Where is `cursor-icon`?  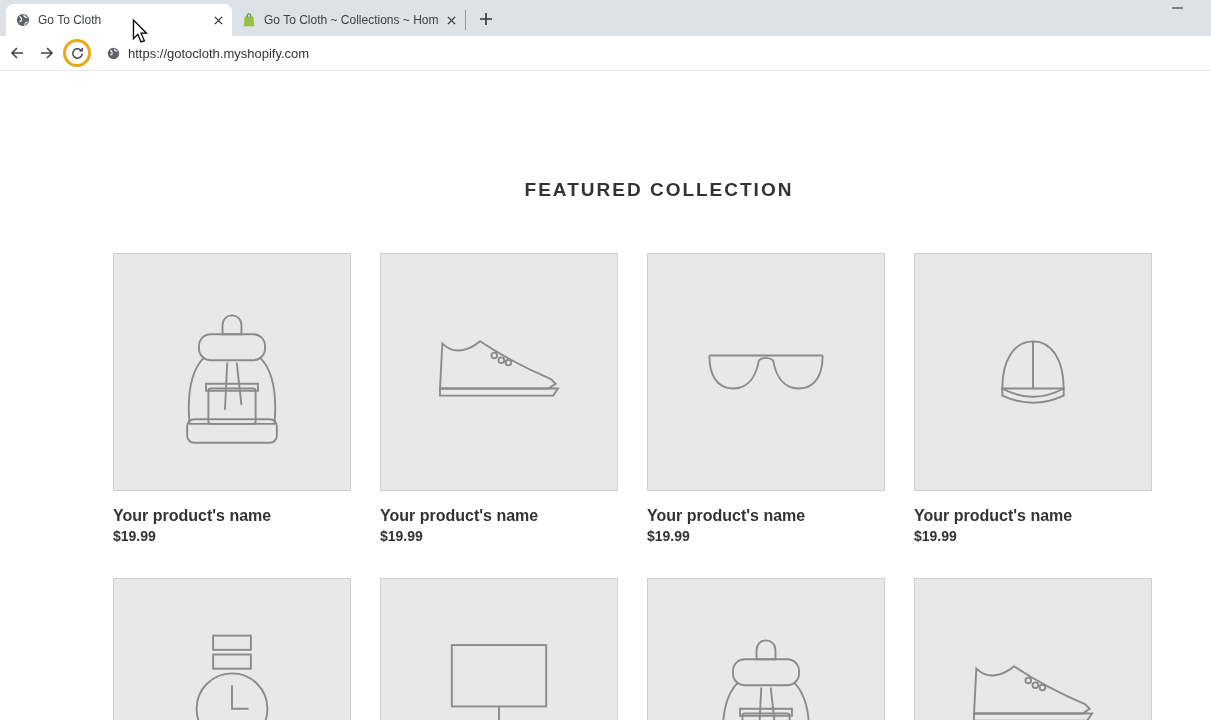 cursor-icon is located at coordinates (140, 31).